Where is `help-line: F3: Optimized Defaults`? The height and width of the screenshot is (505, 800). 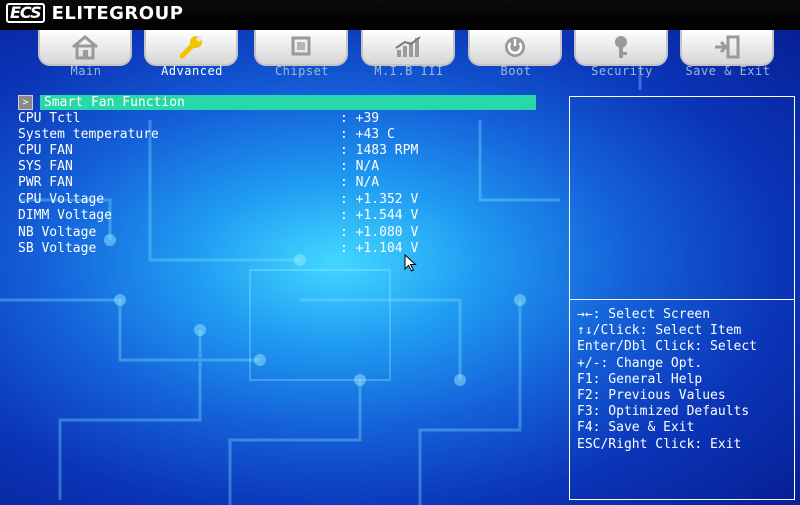 help-line: F3: Optimized Defaults is located at coordinates (663, 412).